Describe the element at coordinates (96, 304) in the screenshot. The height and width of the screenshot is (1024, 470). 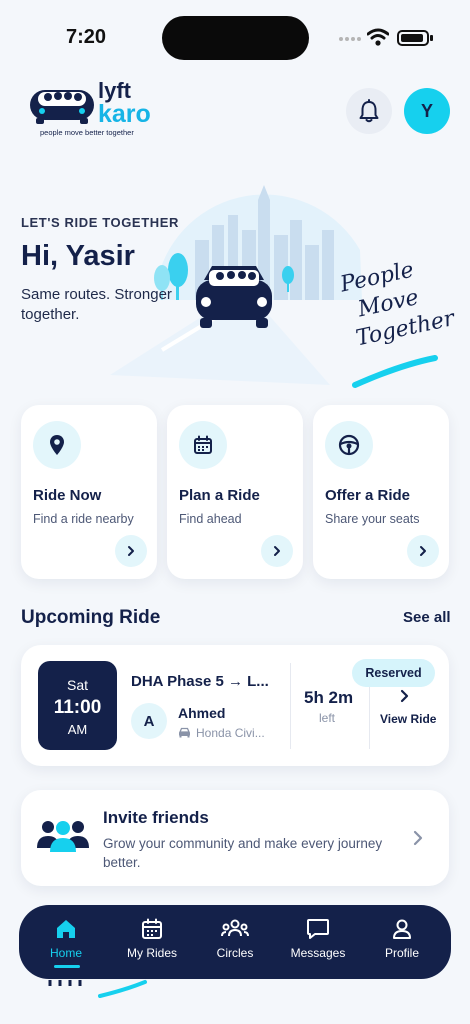
I see `hero-subtext: Same routes. Stronger together.` at that location.